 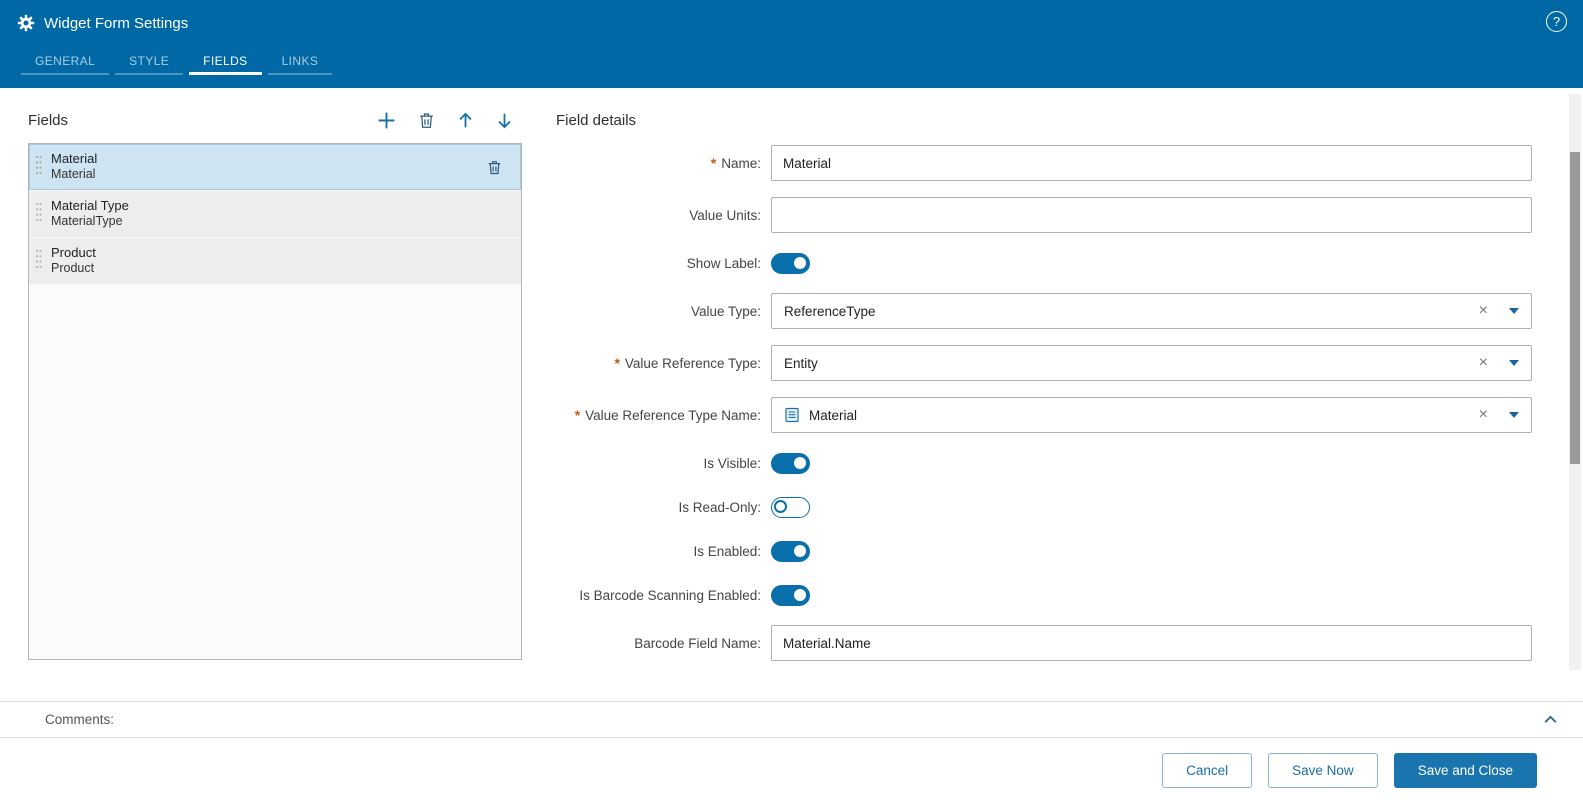 I want to click on value-reference-type-label: * Value Reference Type:, so click(x=687, y=363).